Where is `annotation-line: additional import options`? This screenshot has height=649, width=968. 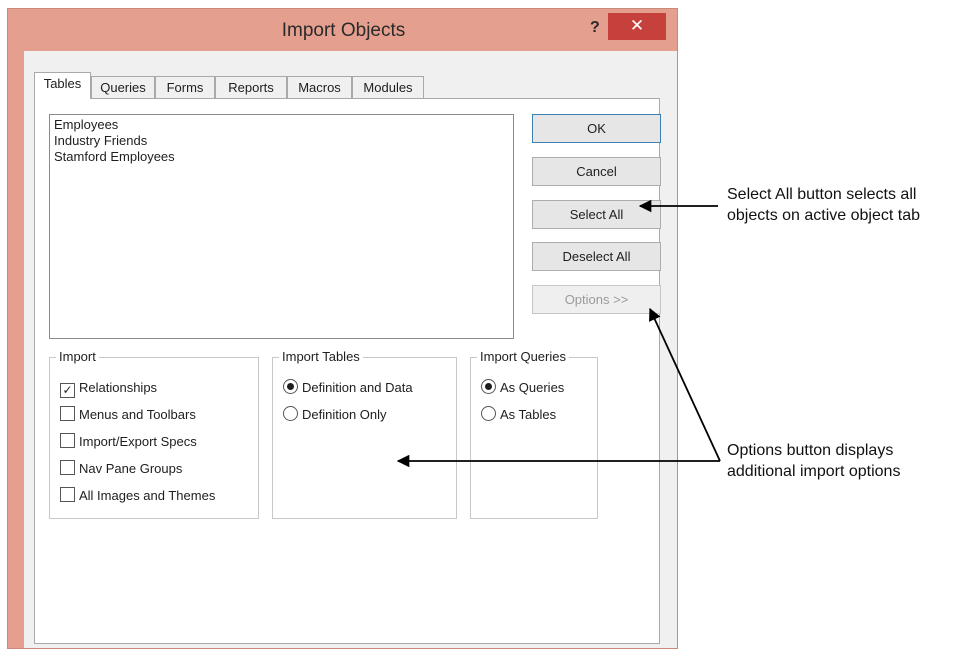
annotation-line: additional import options is located at coordinates (814, 471).